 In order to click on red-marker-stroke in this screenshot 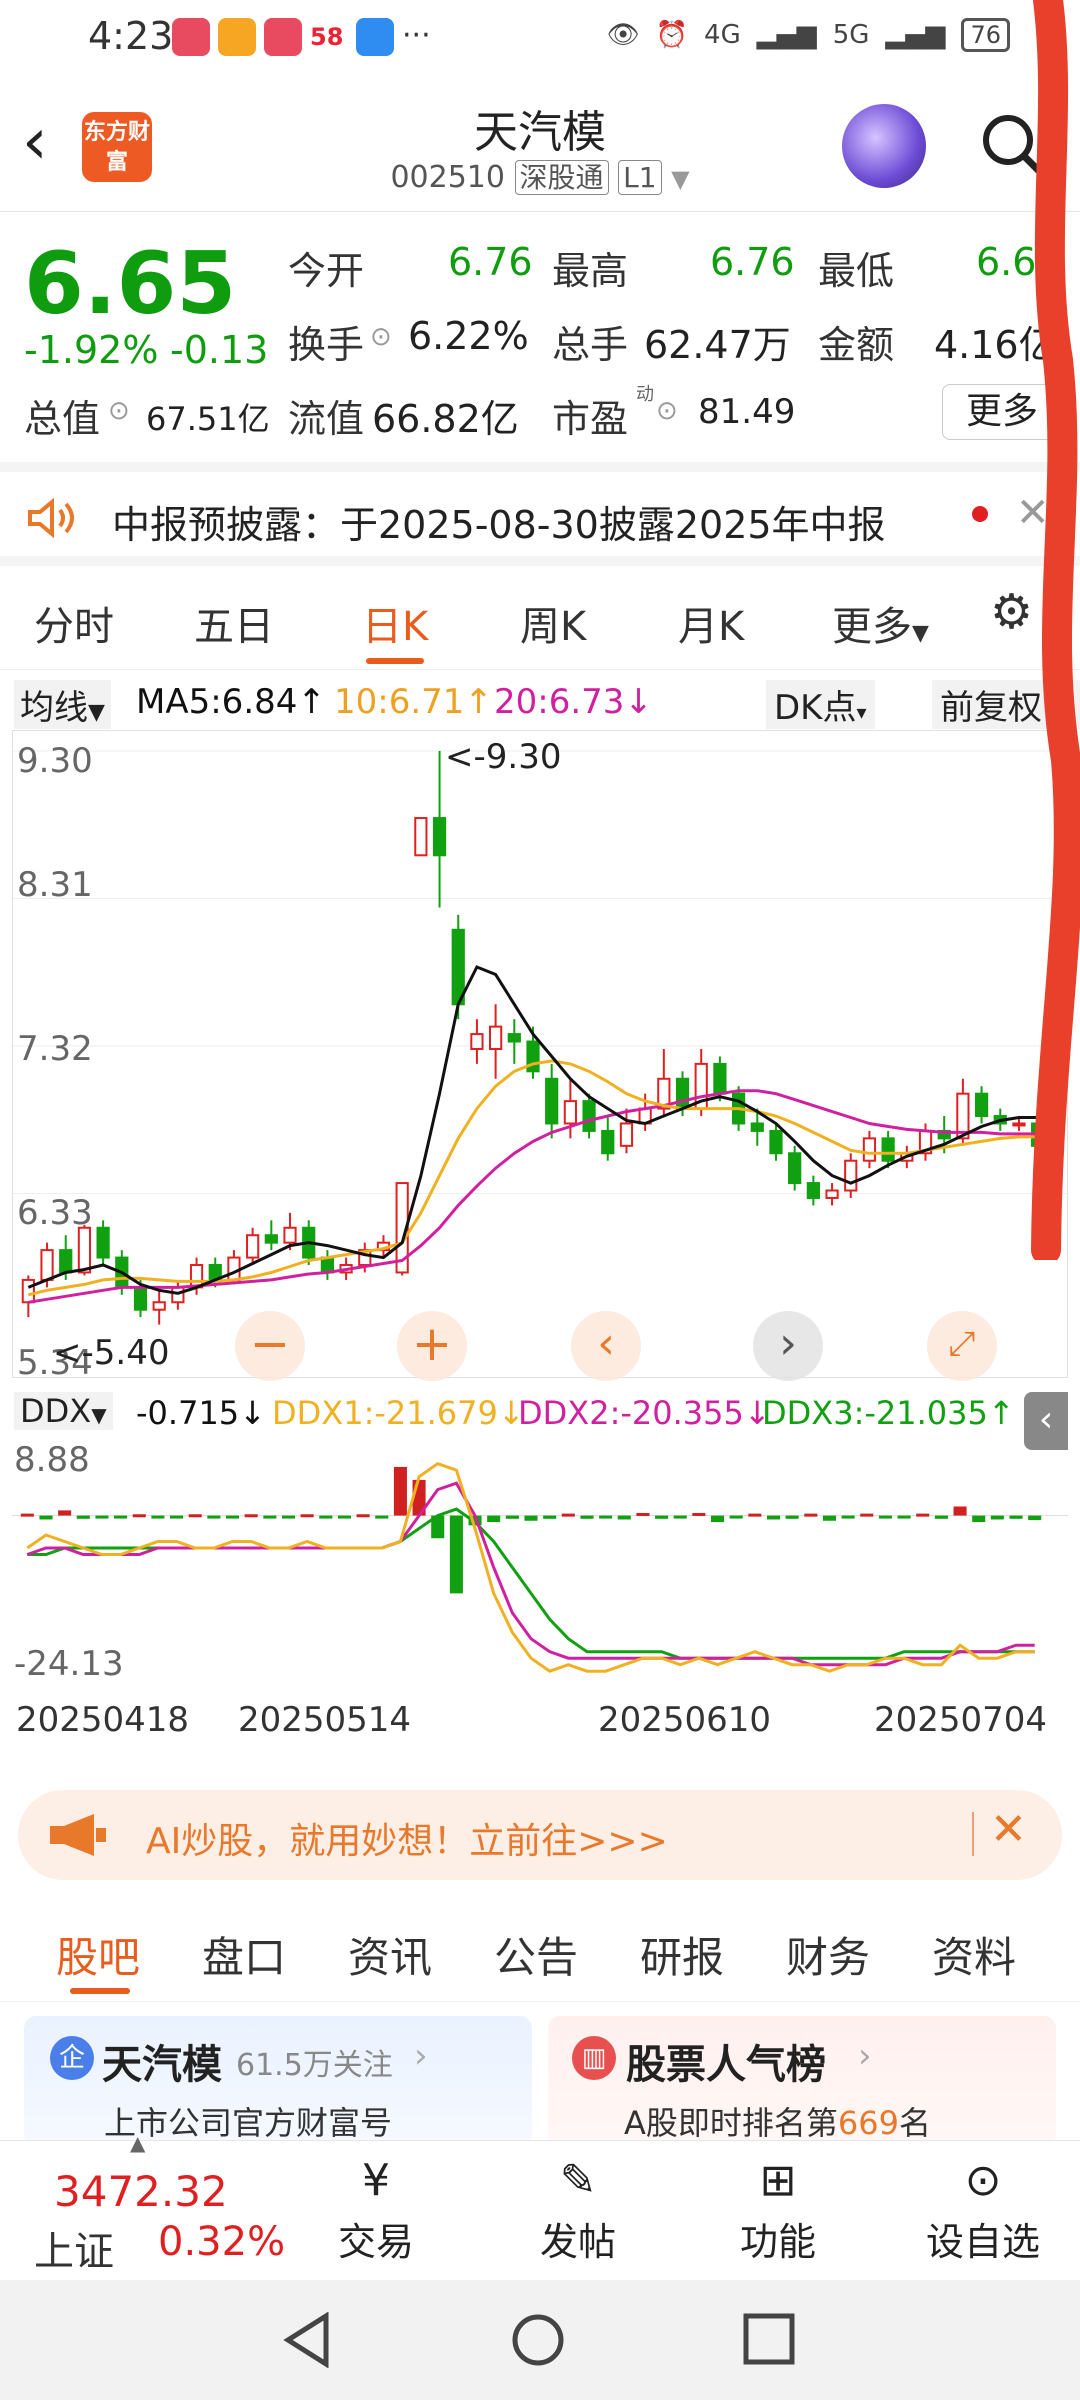, I will do `click(1055, 630)`.